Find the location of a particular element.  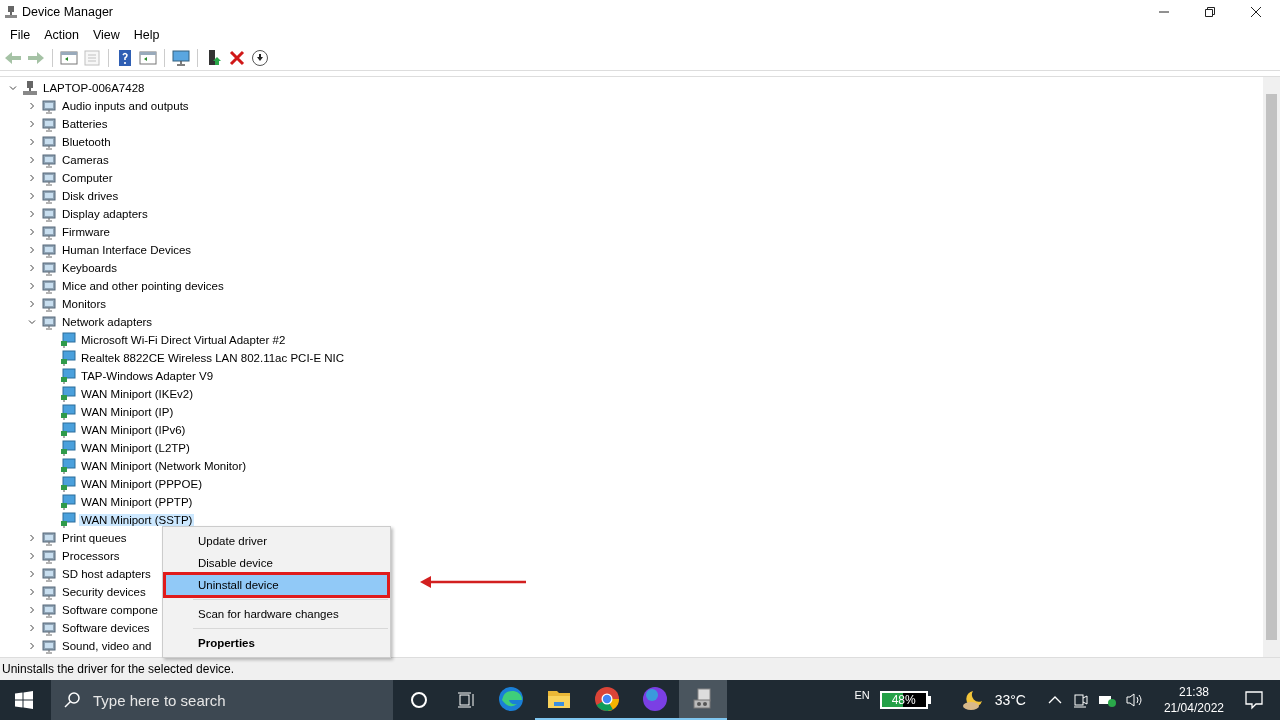

tree-item: Firmware is located at coordinates (86, 232).